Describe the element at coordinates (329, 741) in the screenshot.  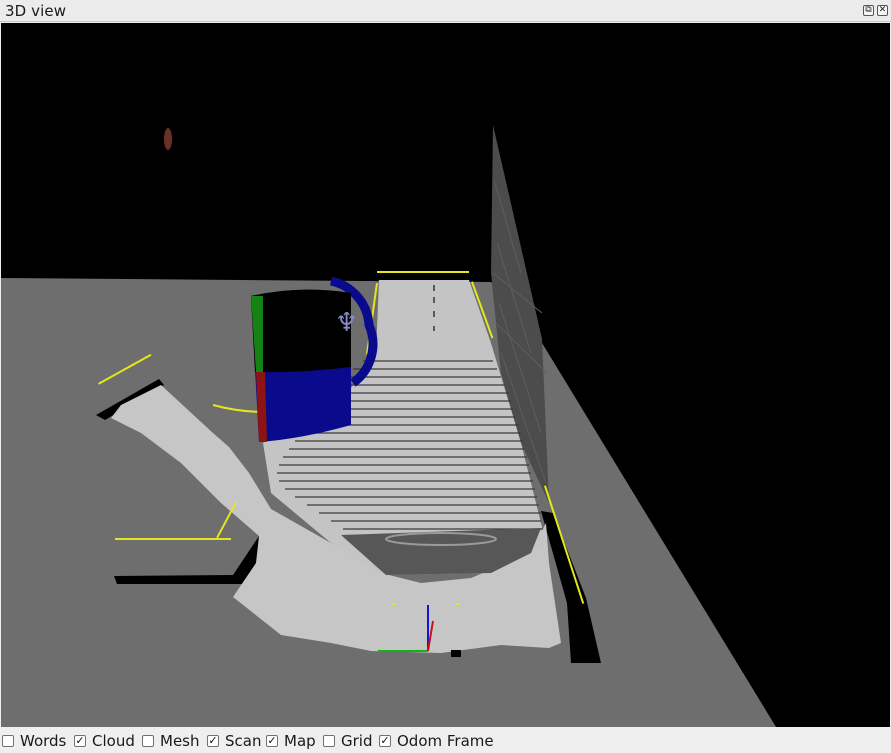
I see `grid-checkbox-box` at that location.